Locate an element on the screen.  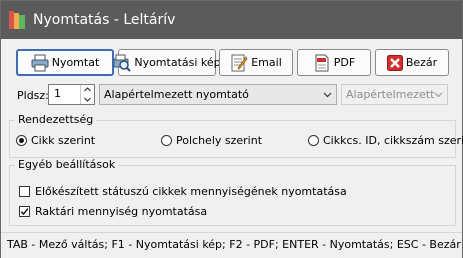
close-button: Bezár is located at coordinates (412, 62).